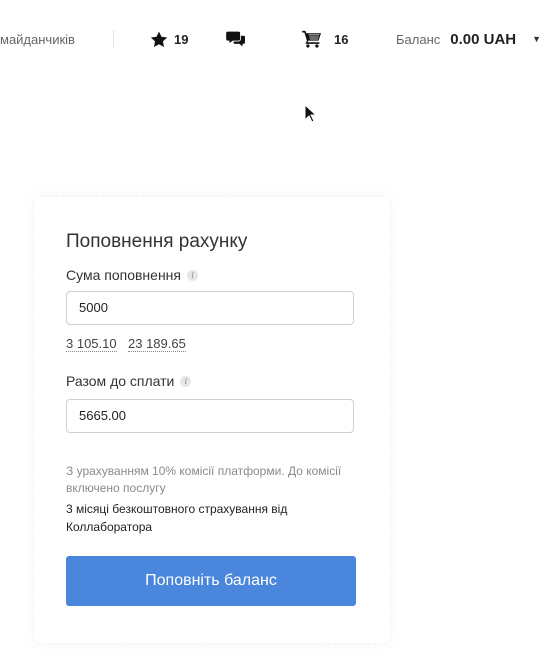  Describe the element at coordinates (120, 381) in the screenshot. I see `total-label: Разом до сплати` at that location.